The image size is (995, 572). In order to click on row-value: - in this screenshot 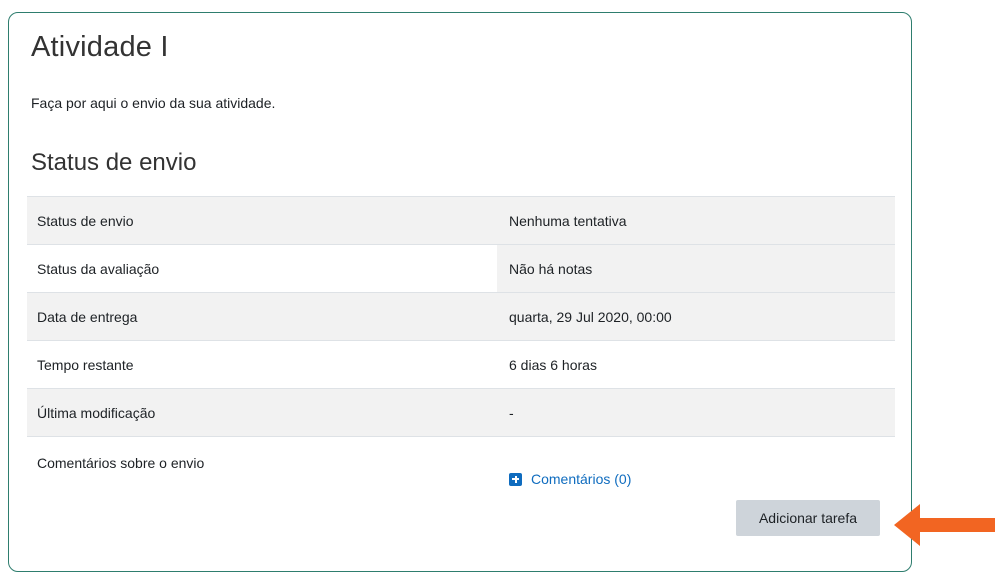, I will do `click(511, 412)`.